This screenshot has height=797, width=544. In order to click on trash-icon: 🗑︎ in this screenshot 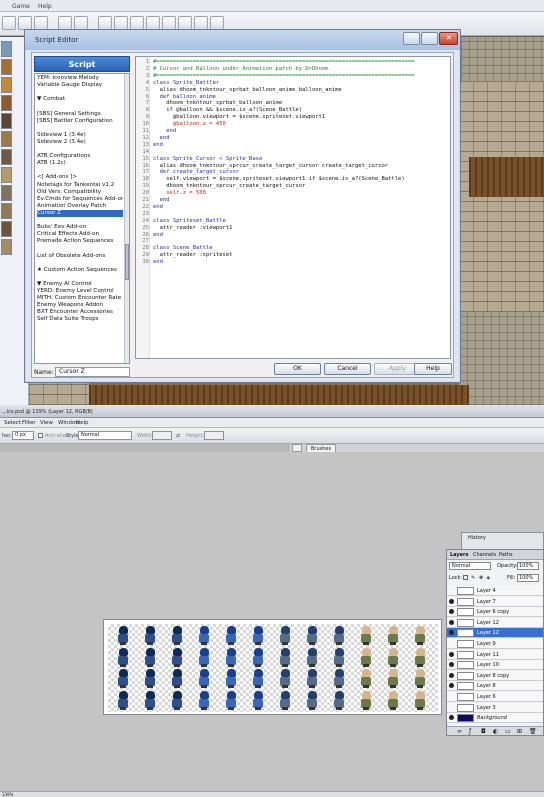, I will do `click(533, 731)`.